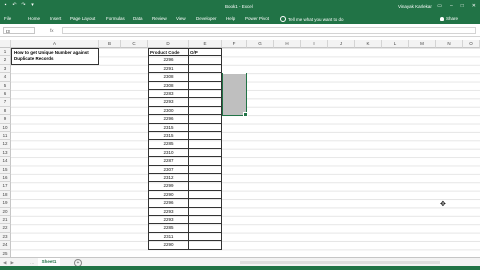 The image size is (480, 270). What do you see at coordinates (462, 6) in the screenshot?
I see `restore-icon: □` at bounding box center [462, 6].